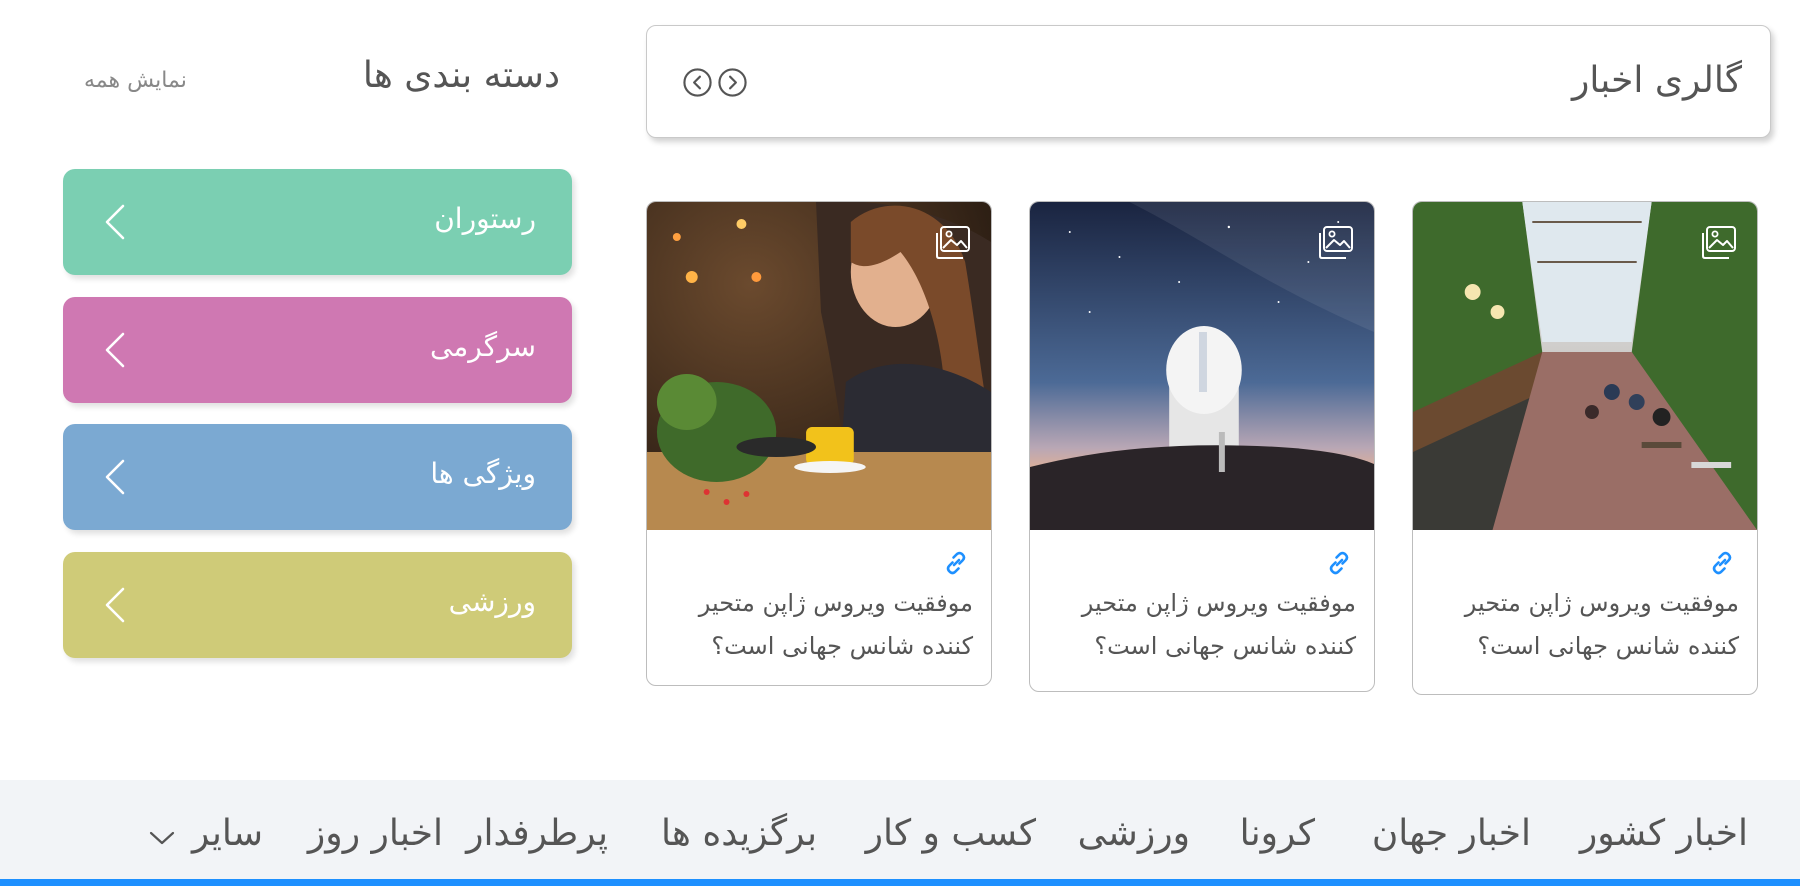 The image size is (1800, 886). Describe the element at coordinates (1134, 833) in the screenshot. I see `nav-item-sports: ورزشی` at that location.